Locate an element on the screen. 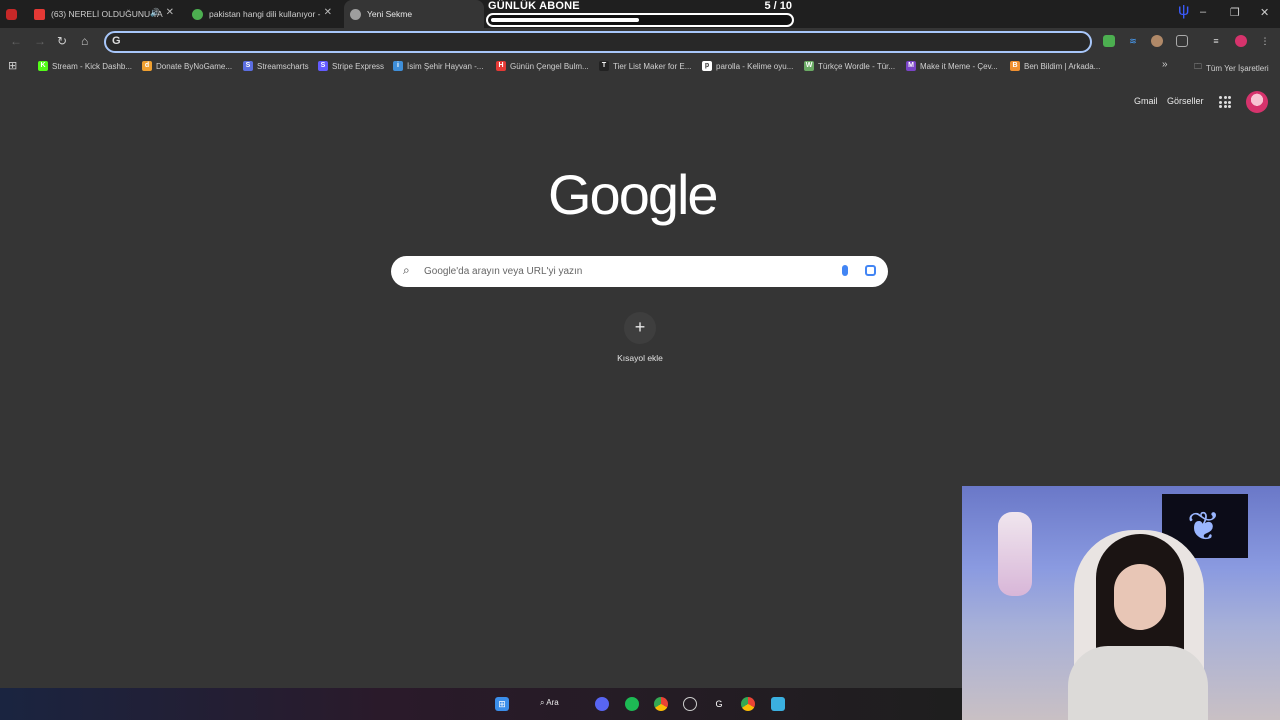  search-placeholder: Google'da arayın veya URL'yi yazın is located at coordinates (503, 271).